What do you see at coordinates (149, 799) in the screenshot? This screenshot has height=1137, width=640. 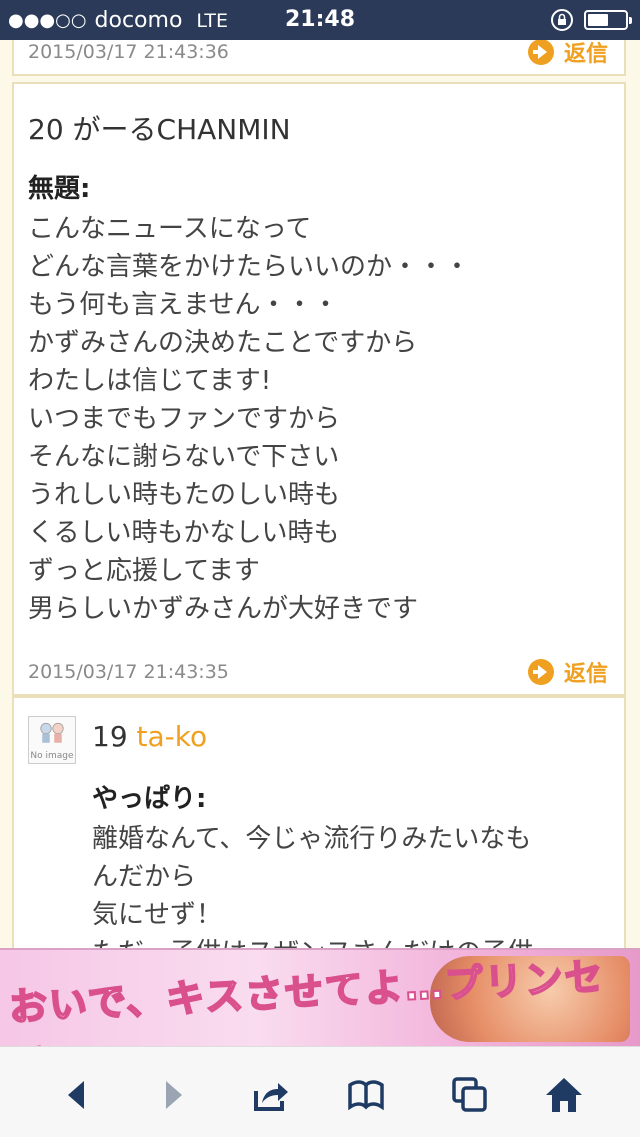 I see `comment-subject: やっぱり:` at bounding box center [149, 799].